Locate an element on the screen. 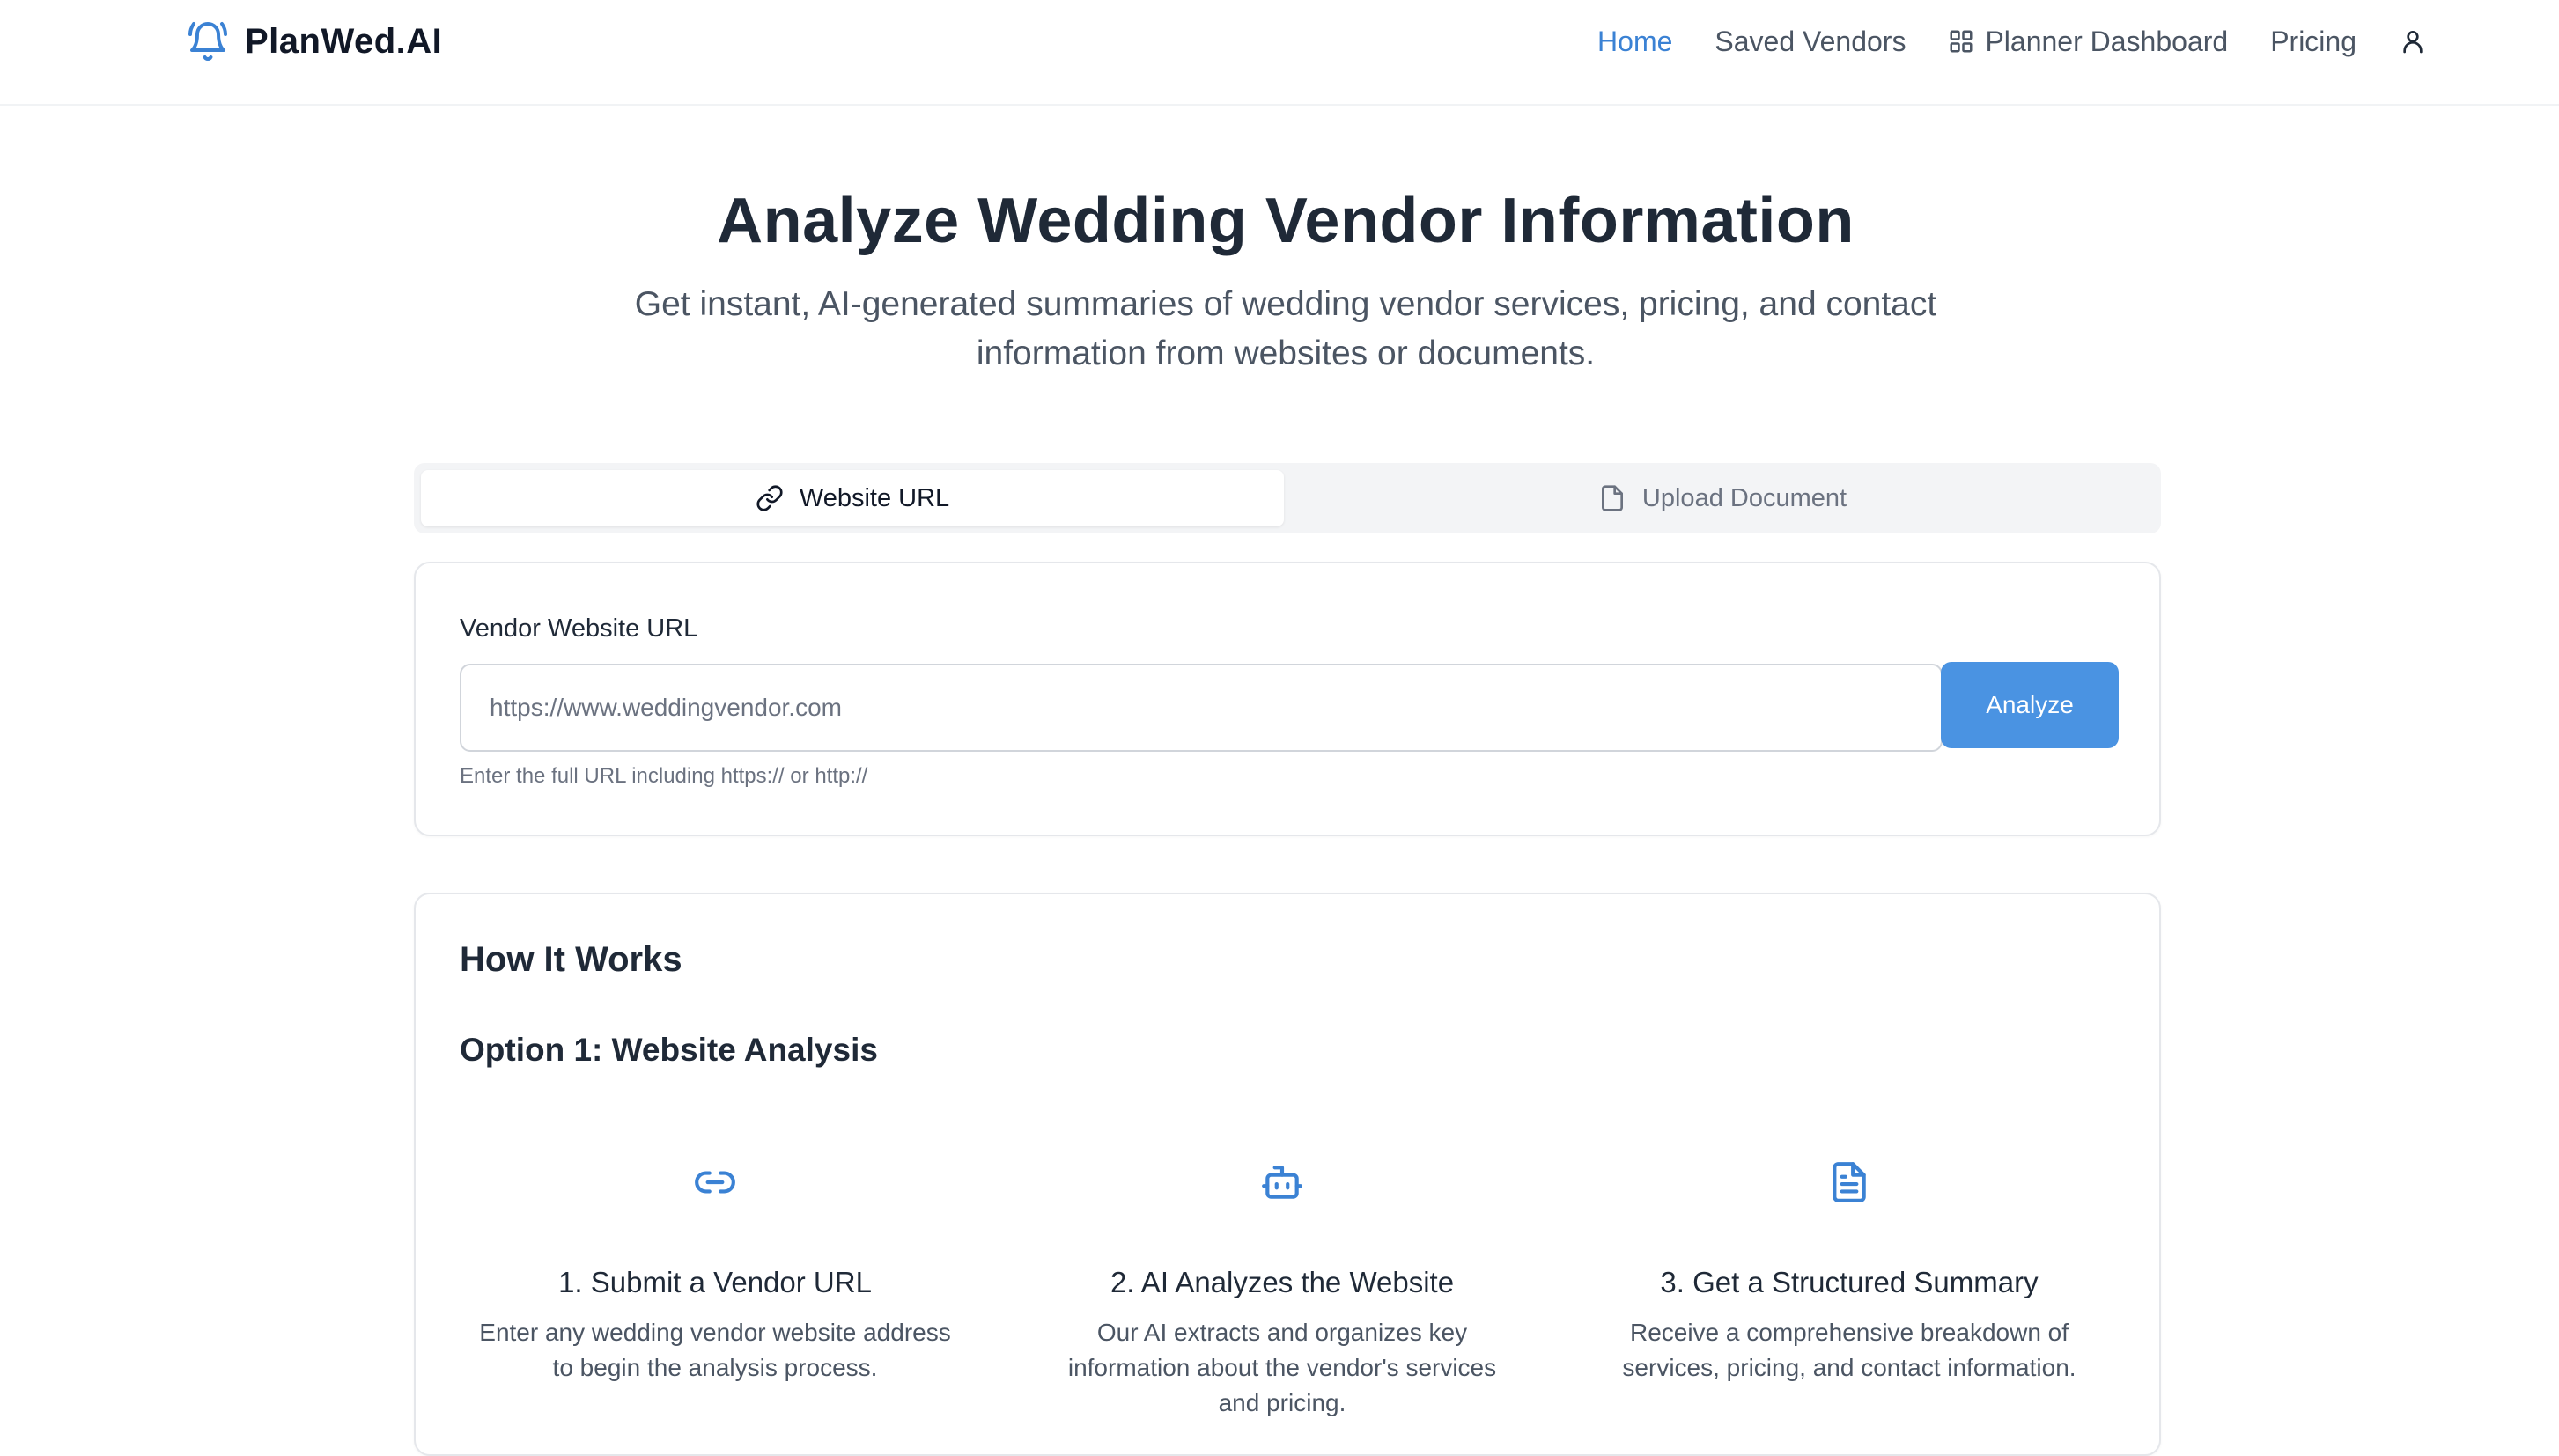 The height and width of the screenshot is (1456, 2559). brand-name: PlanWed.AI is located at coordinates (344, 41).